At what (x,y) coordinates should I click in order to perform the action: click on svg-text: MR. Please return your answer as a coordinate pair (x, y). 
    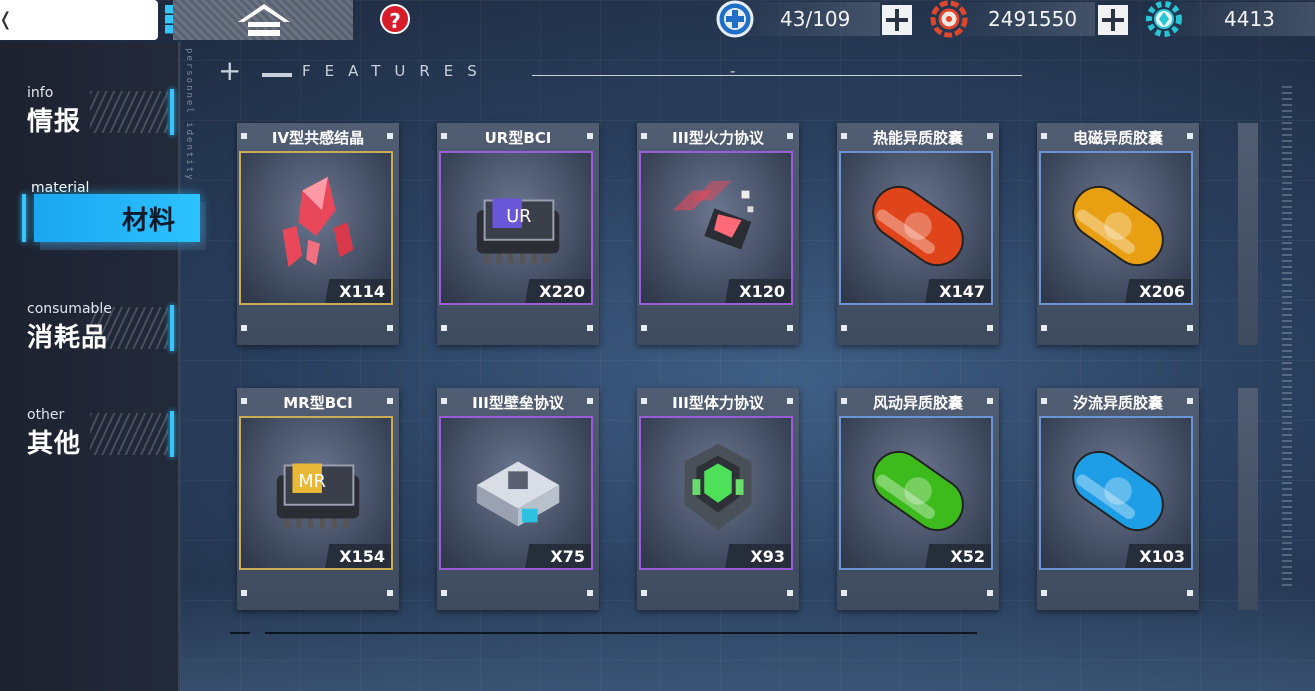
    Looking at the image, I should click on (312, 482).